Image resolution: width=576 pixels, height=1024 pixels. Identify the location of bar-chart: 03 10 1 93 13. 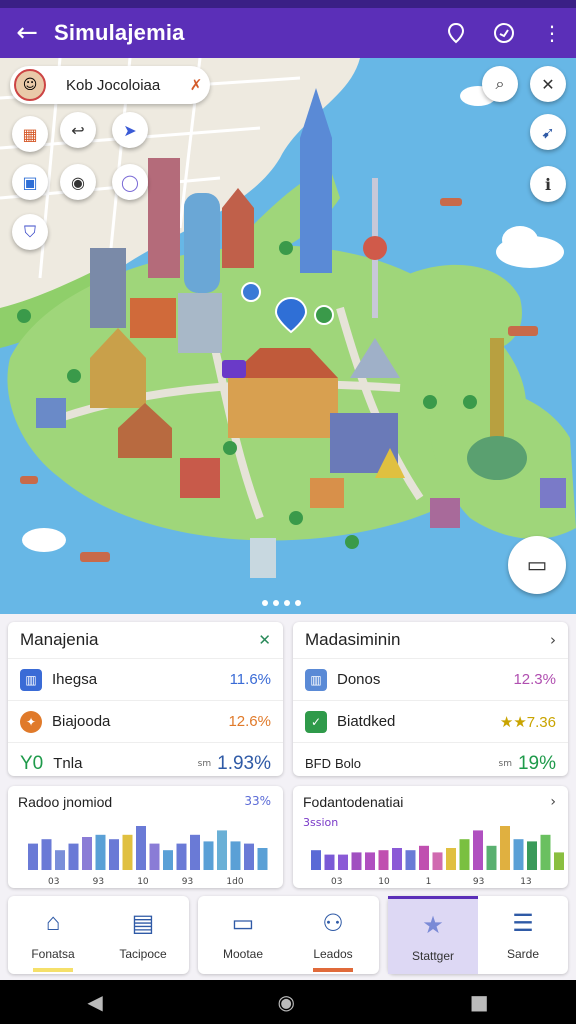
(437, 856).